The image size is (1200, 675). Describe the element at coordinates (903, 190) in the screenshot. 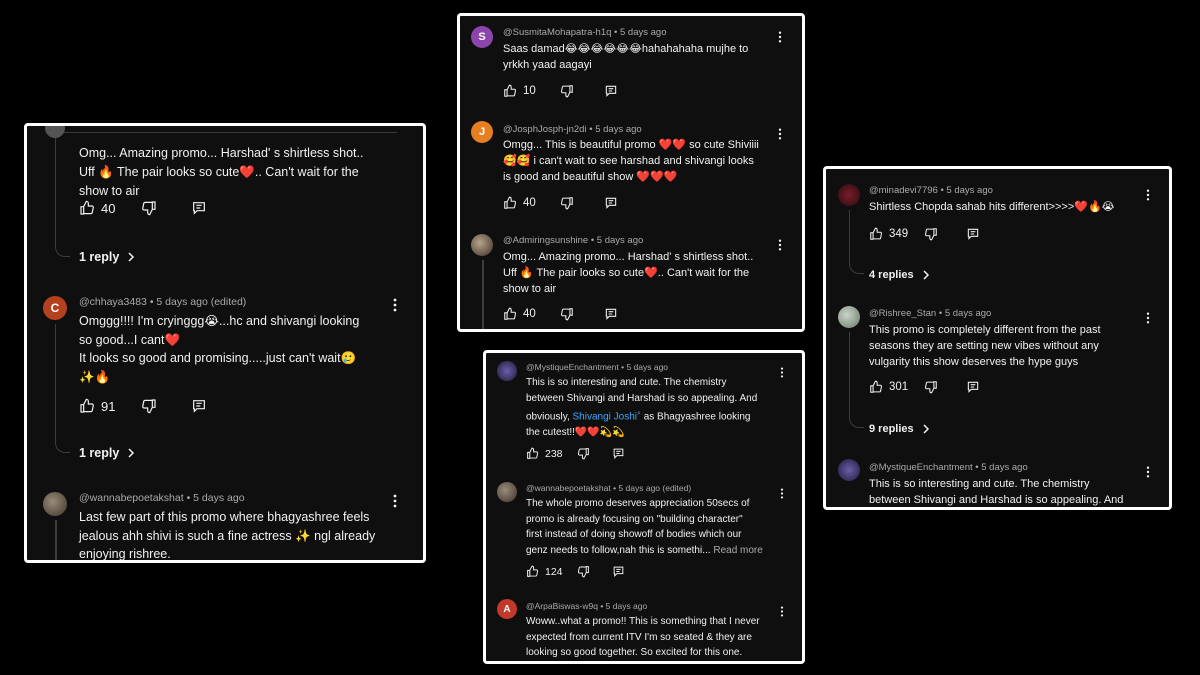

I see `comment-author: @minadevi7796` at that location.